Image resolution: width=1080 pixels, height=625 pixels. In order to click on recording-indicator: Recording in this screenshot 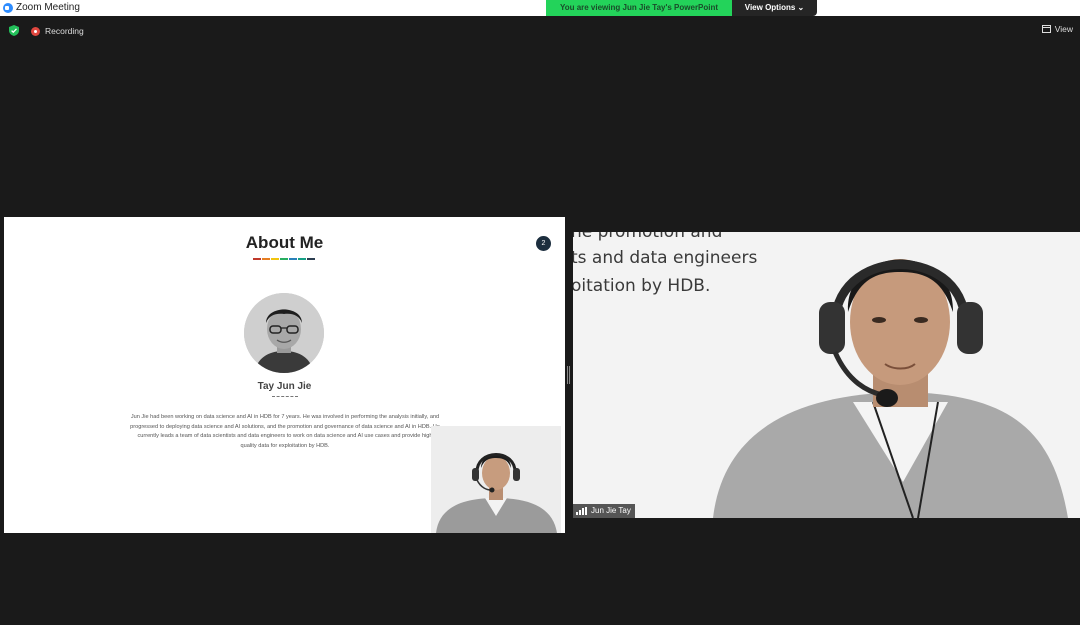, I will do `click(57, 31)`.